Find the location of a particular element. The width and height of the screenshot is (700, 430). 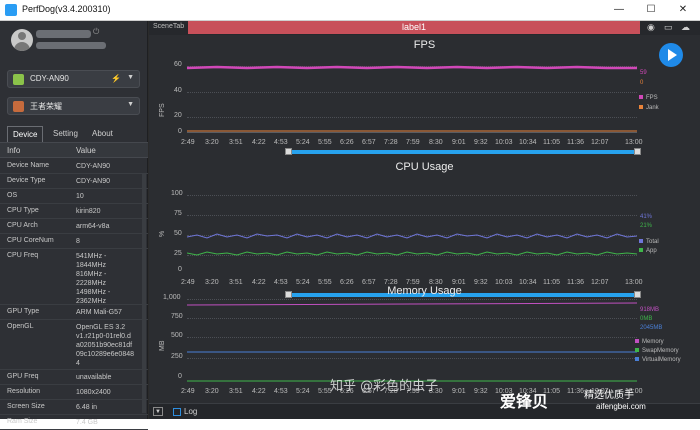

app-dropdown-label: 王者荣耀 is located at coordinates (46, 106).